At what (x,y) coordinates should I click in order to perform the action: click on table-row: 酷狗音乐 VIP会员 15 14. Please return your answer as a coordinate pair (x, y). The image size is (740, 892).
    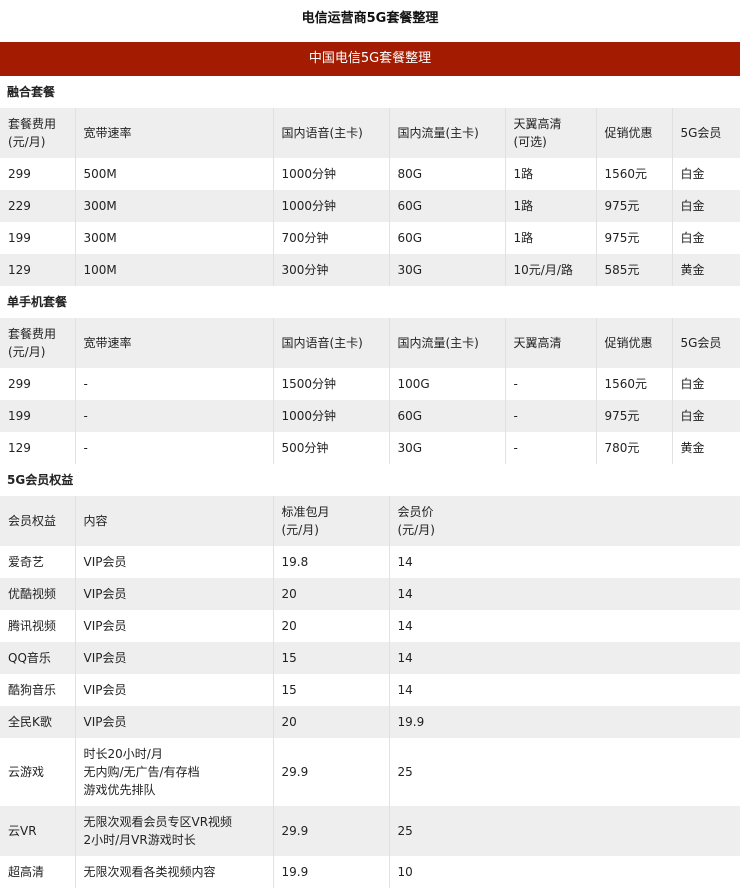
    Looking at the image, I should click on (370, 690).